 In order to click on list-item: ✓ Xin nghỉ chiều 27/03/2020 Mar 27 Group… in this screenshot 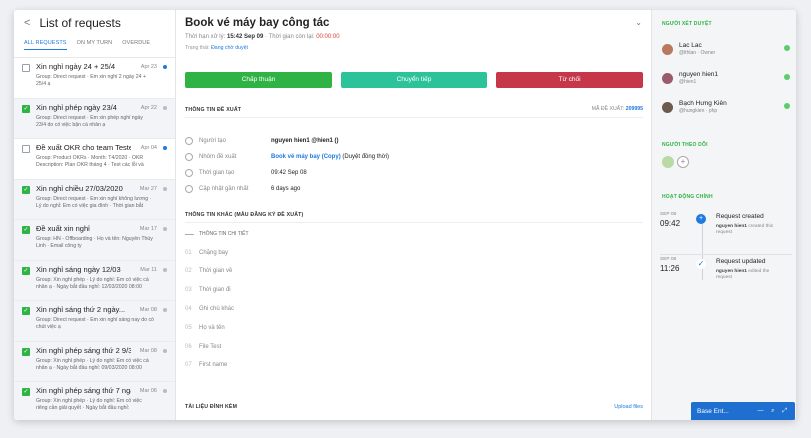, I will do `click(94, 199)`.